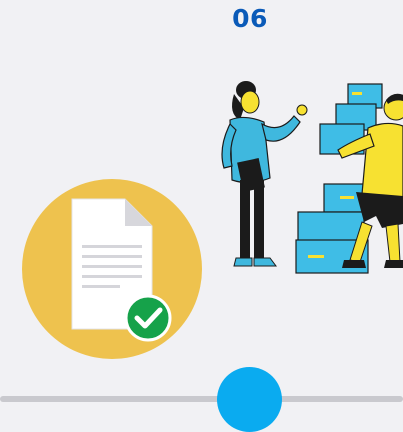  Describe the element at coordinates (250, 18) in the screenshot. I see `step-number: 06` at that location.